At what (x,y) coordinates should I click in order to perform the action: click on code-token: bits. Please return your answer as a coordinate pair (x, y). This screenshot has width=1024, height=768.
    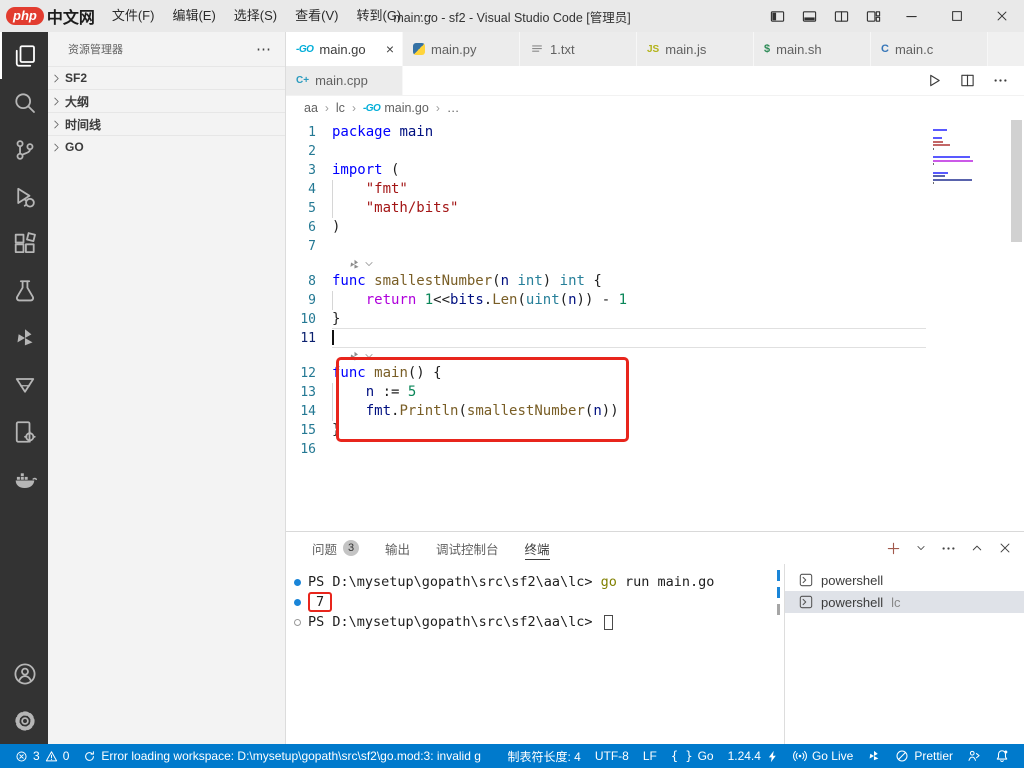
    Looking at the image, I should click on (467, 300).